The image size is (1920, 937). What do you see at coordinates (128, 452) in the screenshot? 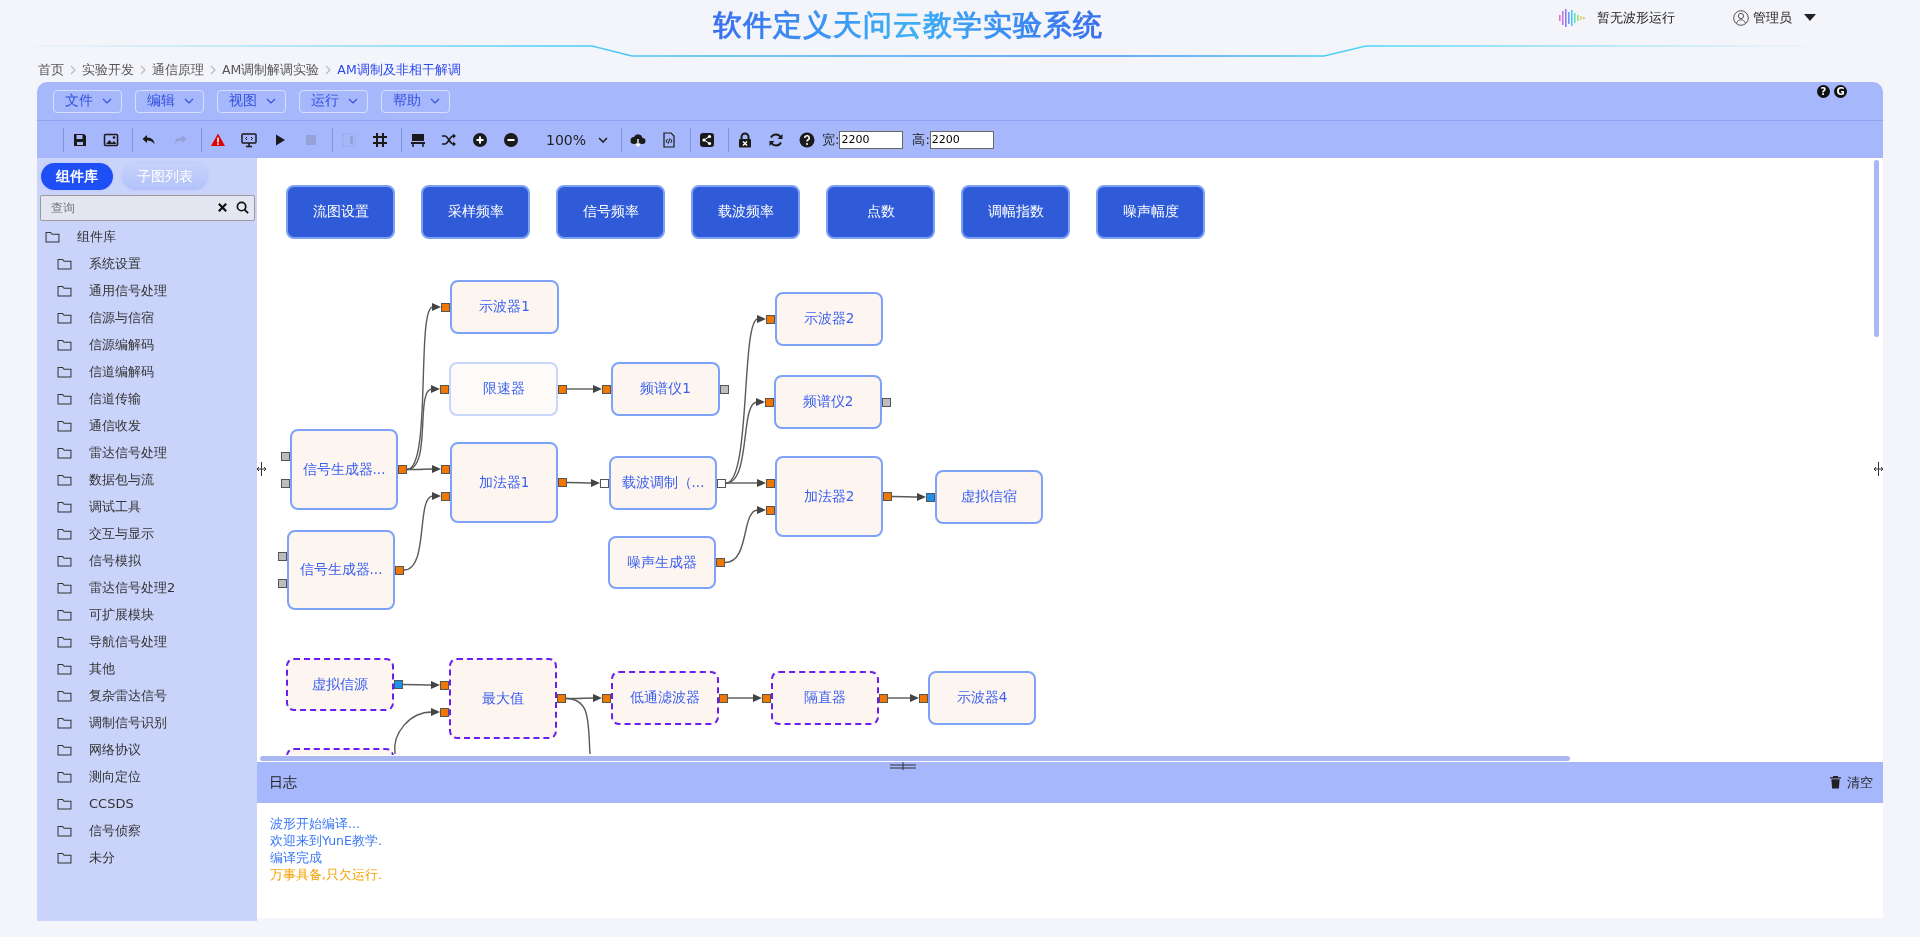
I see `tree-item: 雷达信号处理` at bounding box center [128, 452].